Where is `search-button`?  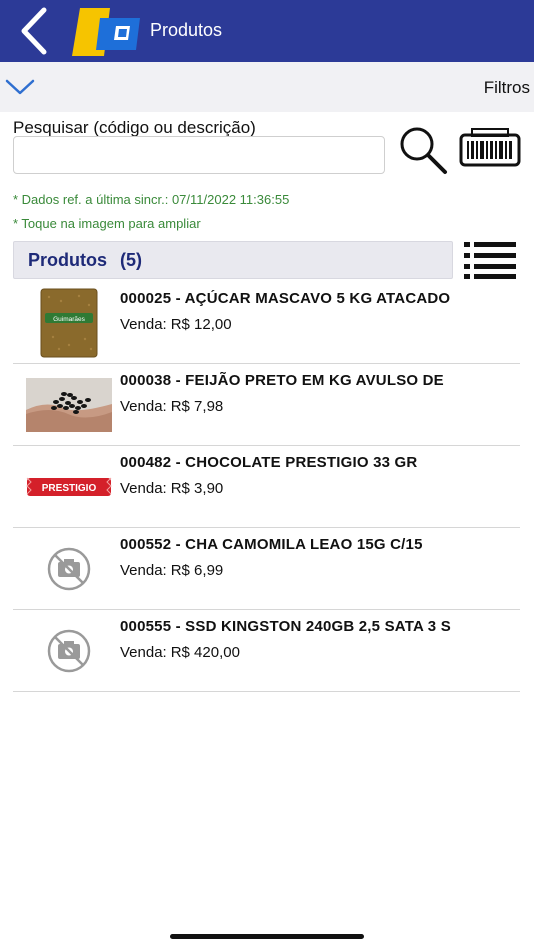
search-button is located at coordinates (423, 150).